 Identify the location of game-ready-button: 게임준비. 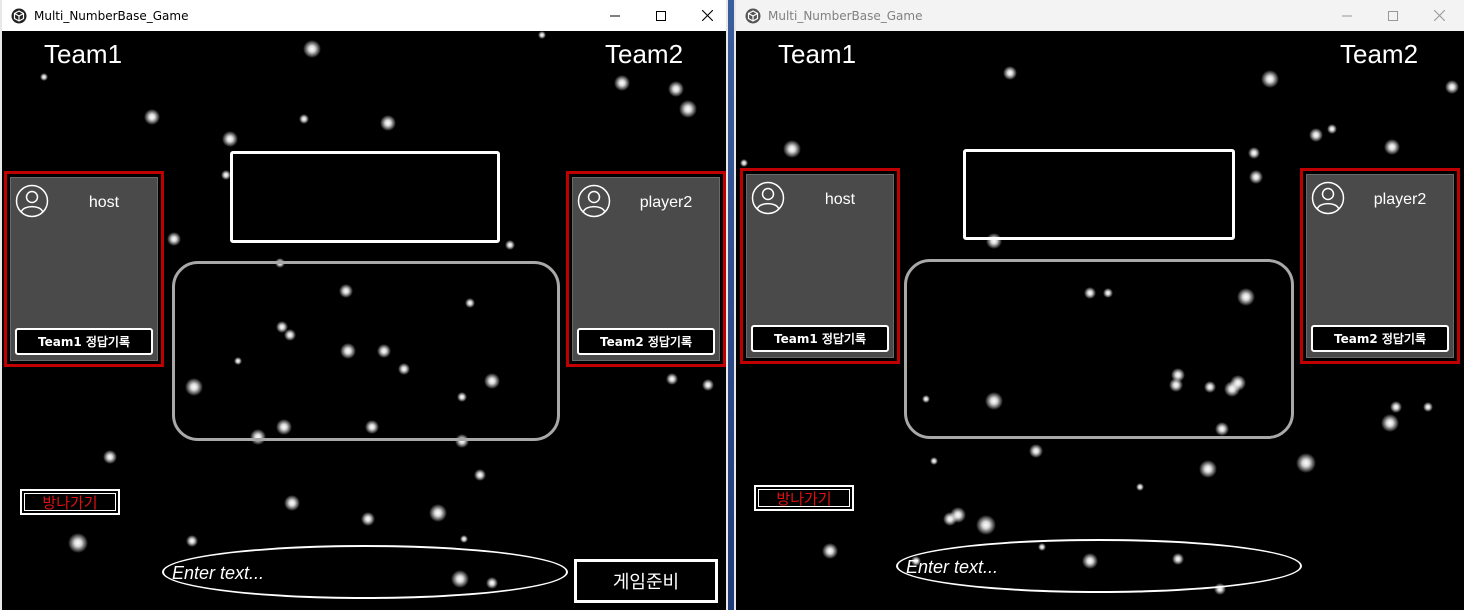
(646, 581).